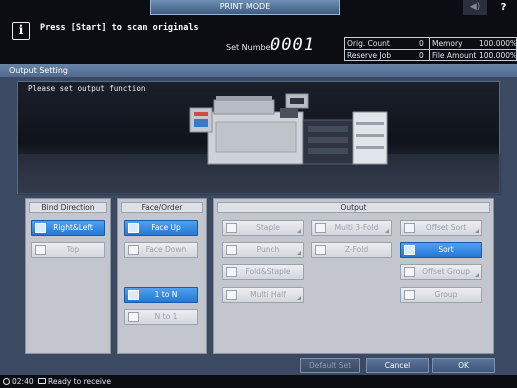 This screenshot has width=517, height=388. I want to click on printer-icon, so click(42, 381).